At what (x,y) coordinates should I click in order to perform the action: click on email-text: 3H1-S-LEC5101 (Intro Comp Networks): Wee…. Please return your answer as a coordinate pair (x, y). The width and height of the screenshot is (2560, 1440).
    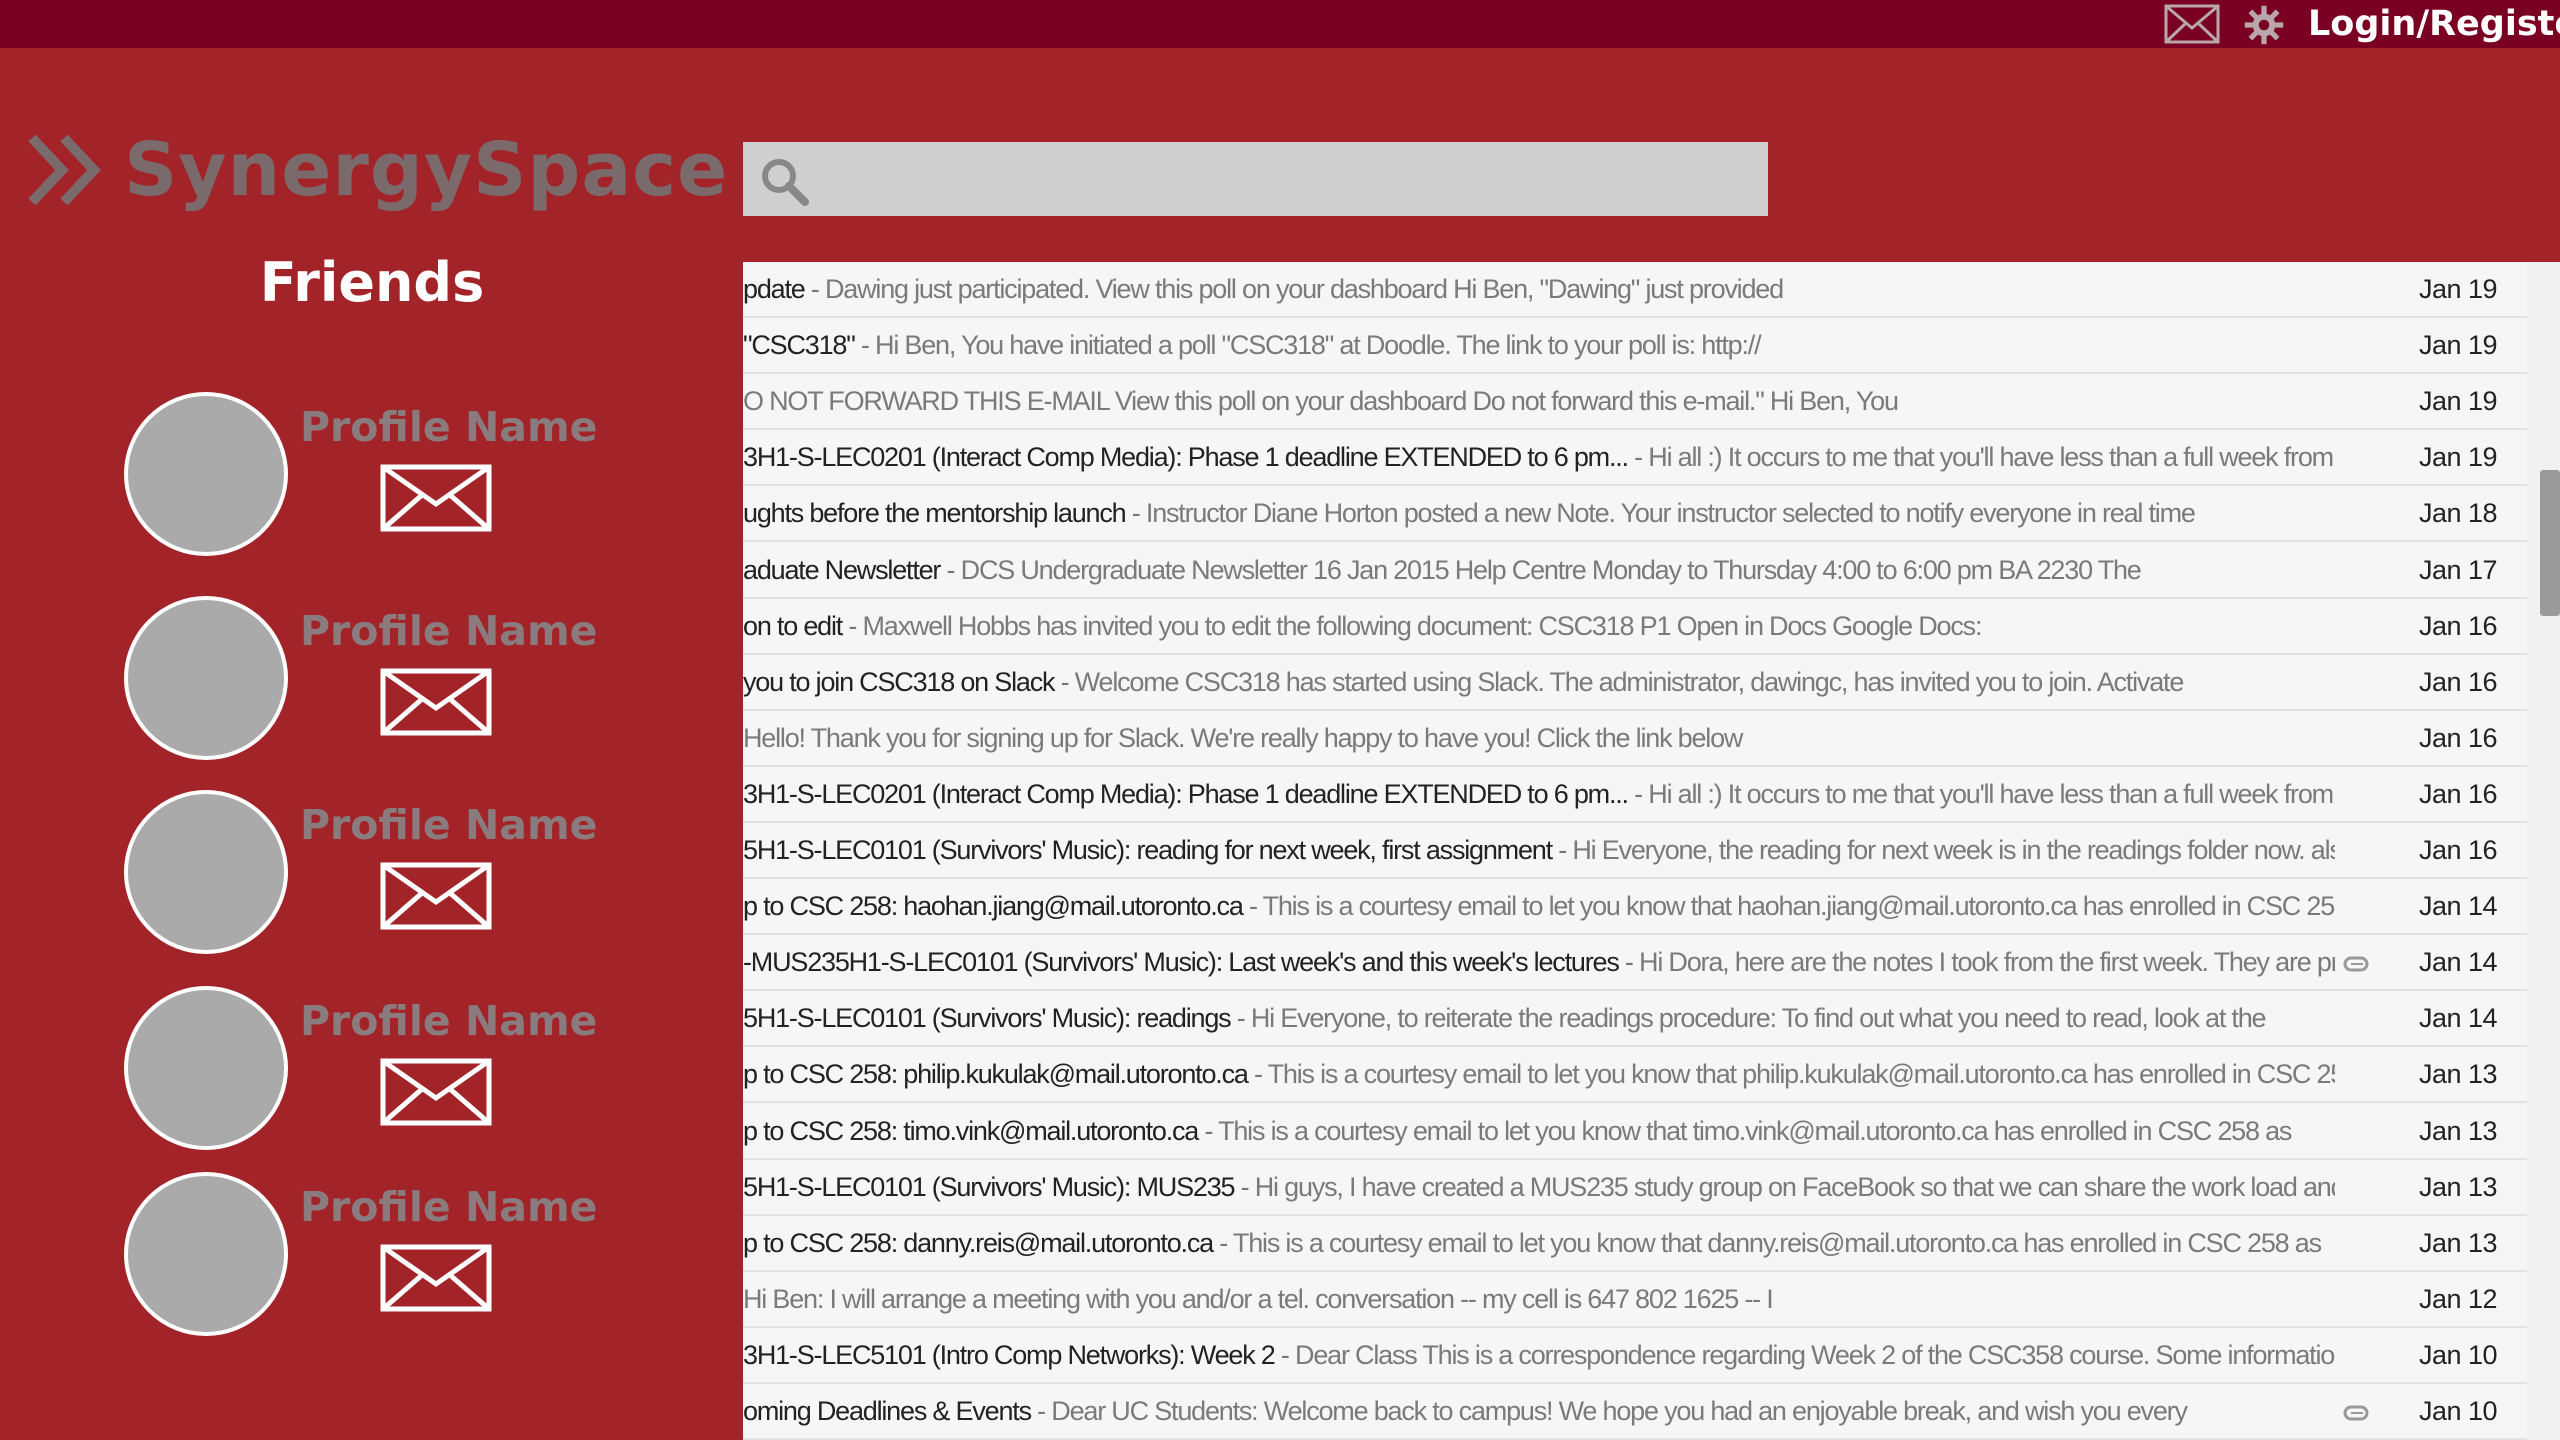
    Looking at the image, I should click on (1539, 1355).